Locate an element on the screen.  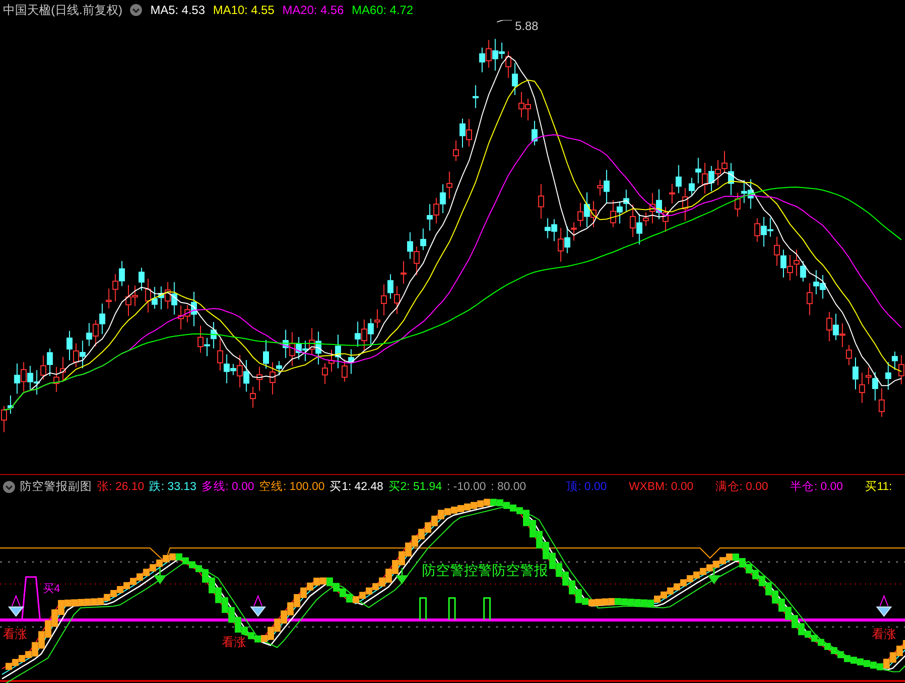
indicator-value: WXBM: 0.00 is located at coordinates (661, 486).